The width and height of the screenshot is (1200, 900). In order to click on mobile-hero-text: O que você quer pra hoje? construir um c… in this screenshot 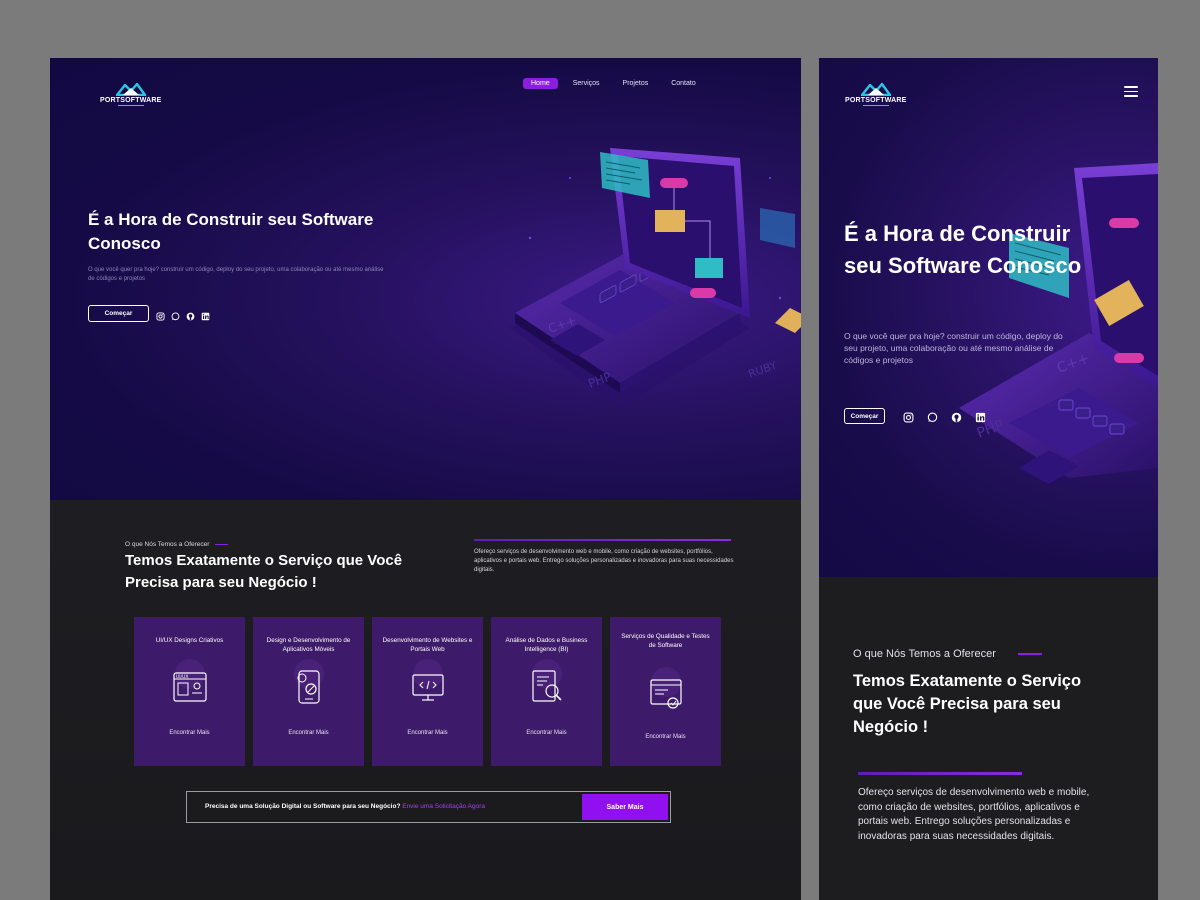, I will do `click(953, 348)`.